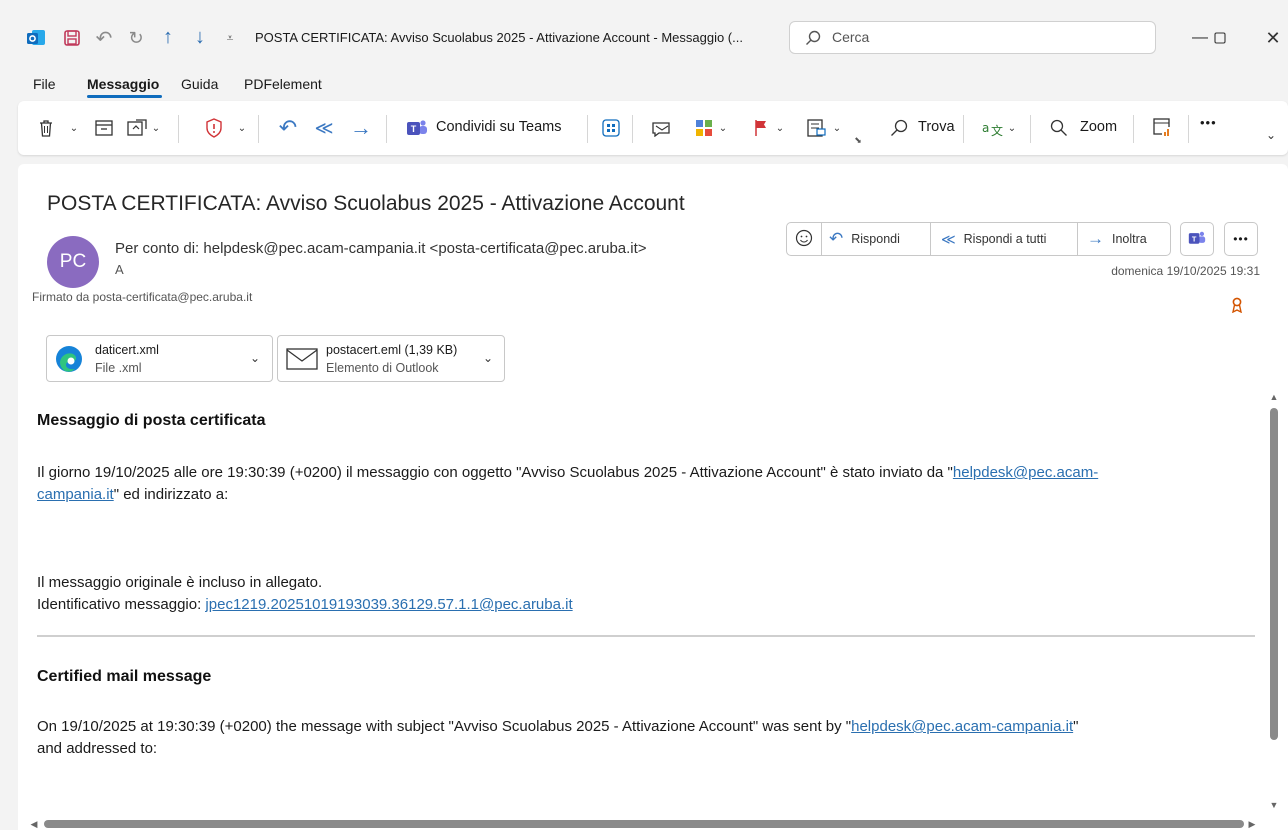  Describe the element at coordinates (121, 604) in the screenshot. I see `message-id-label: Identificativo messaggio:` at that location.